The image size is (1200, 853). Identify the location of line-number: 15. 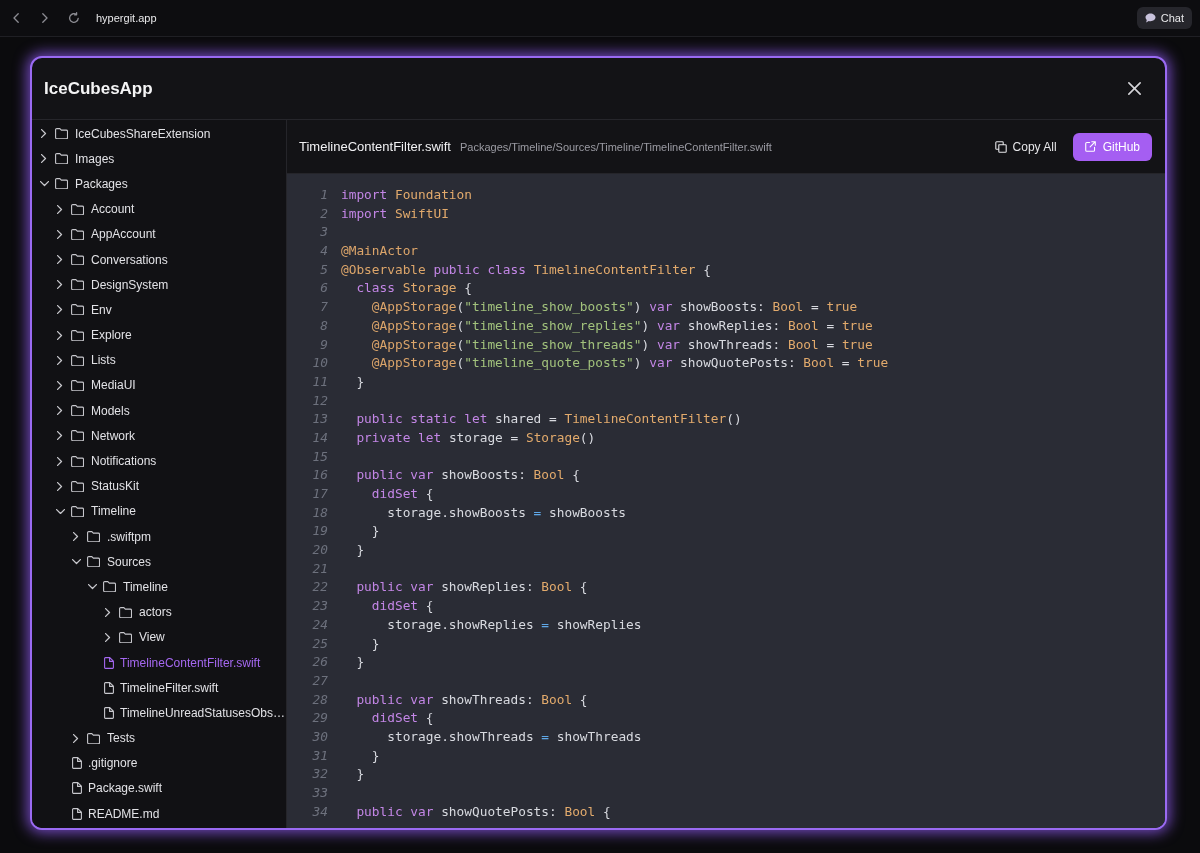
(320, 456).